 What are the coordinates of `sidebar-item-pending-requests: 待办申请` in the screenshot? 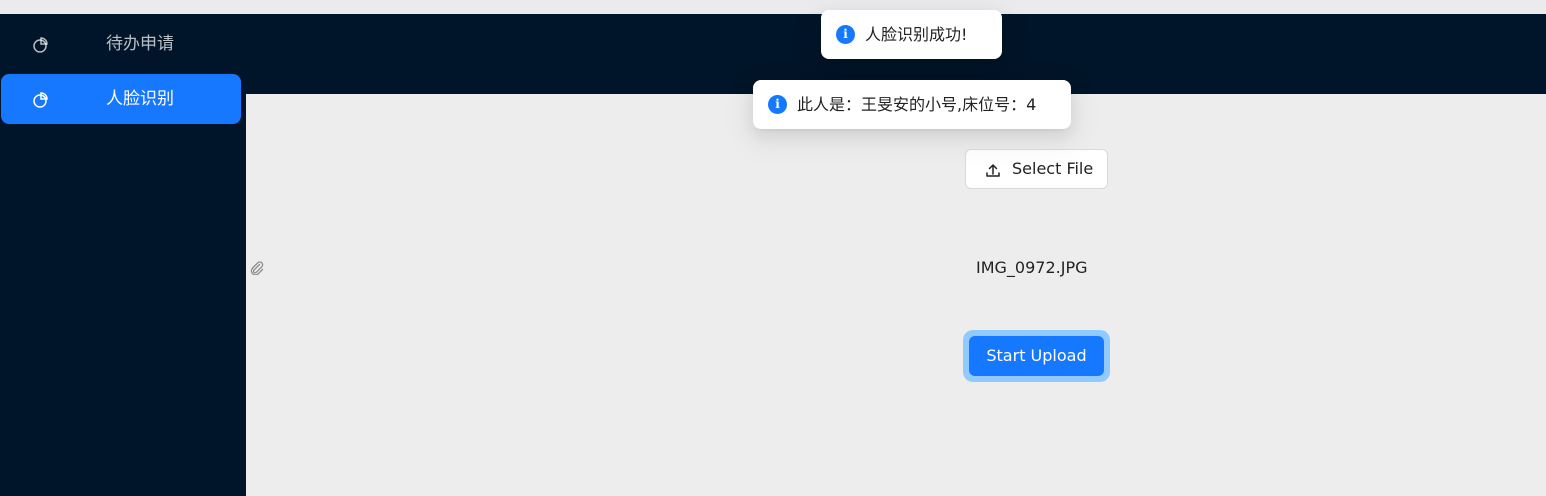 It's located at (121, 44).